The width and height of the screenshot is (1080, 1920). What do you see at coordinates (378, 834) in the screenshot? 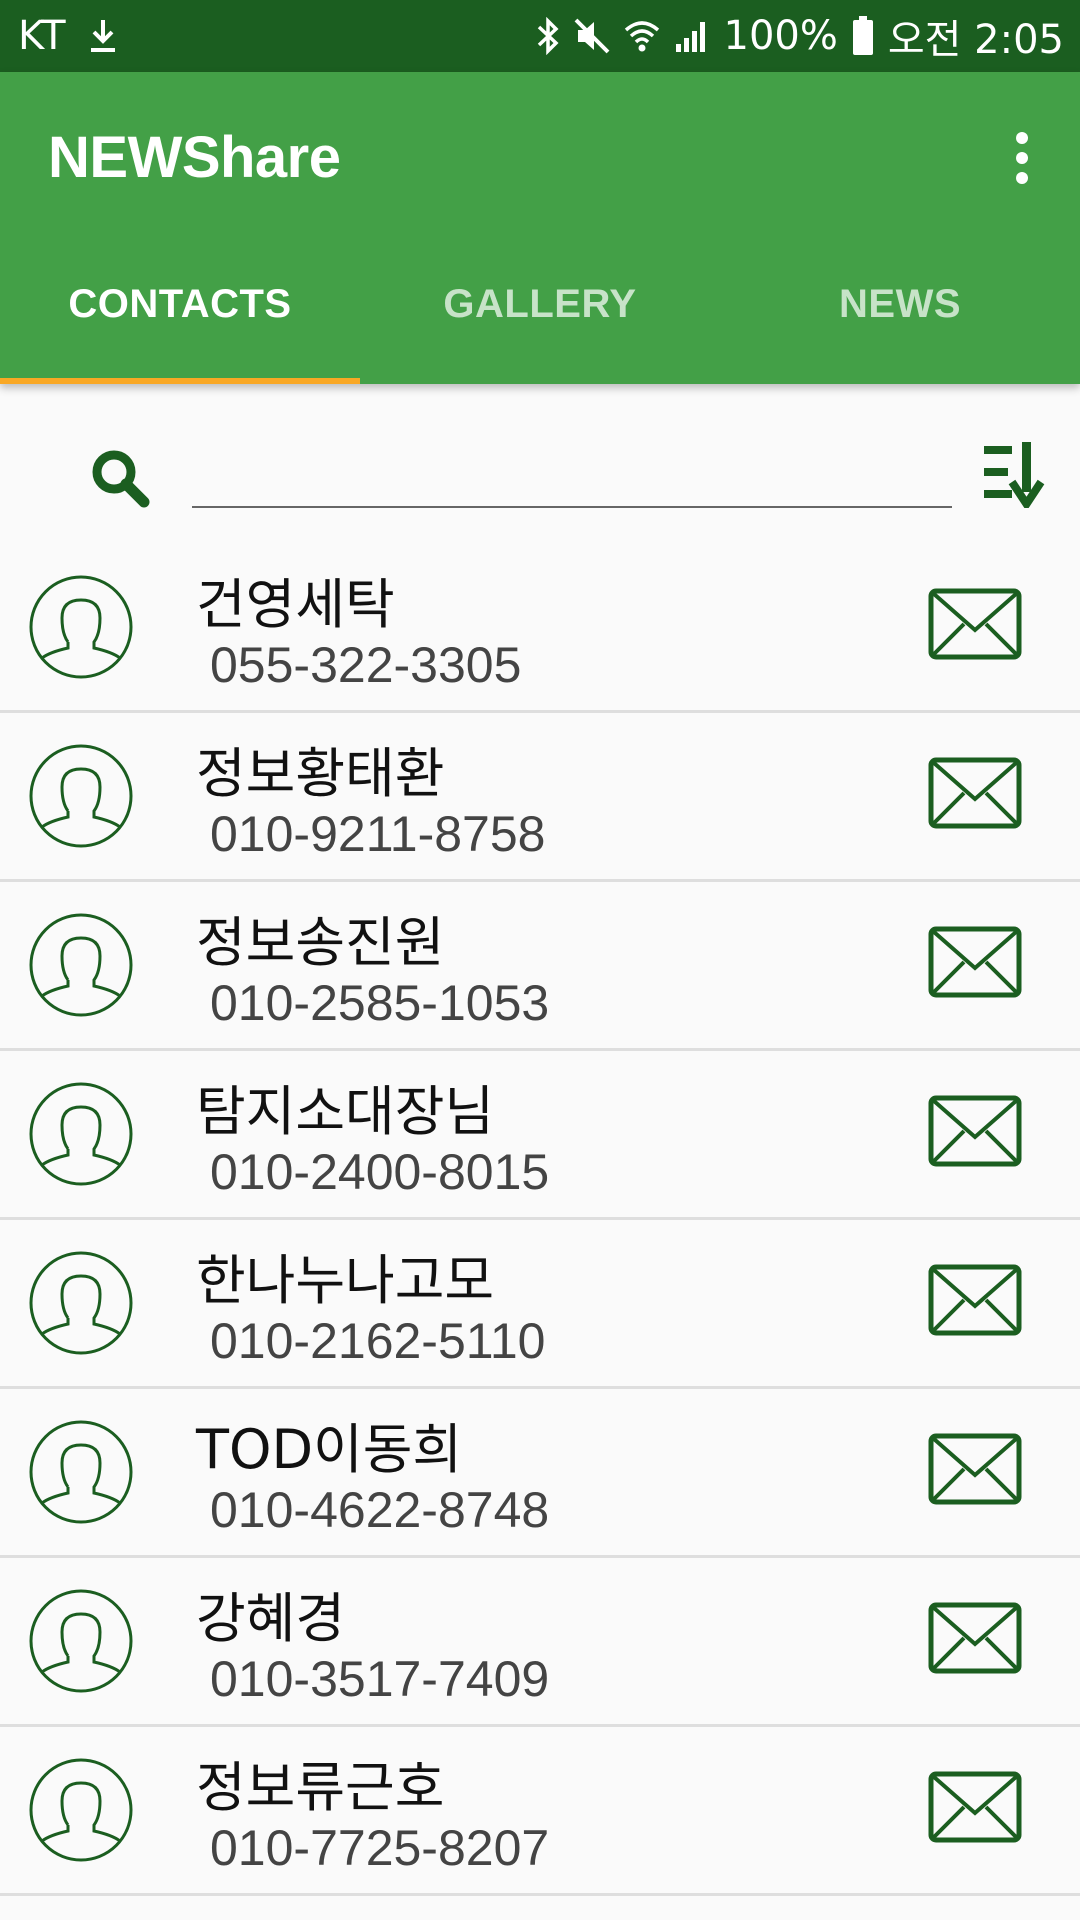
I see `contact-phone: 010-9211-8758` at bounding box center [378, 834].